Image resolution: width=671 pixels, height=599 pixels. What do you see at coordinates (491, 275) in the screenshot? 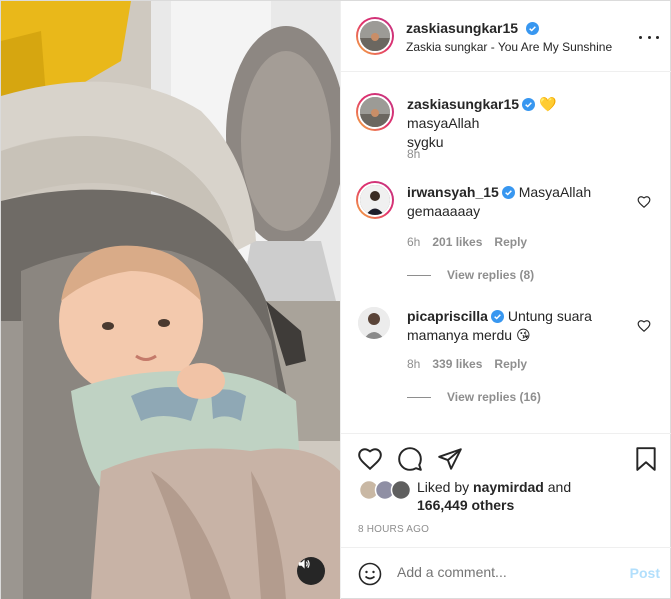
I see `view-replies-label: View replies (8)` at bounding box center [491, 275].